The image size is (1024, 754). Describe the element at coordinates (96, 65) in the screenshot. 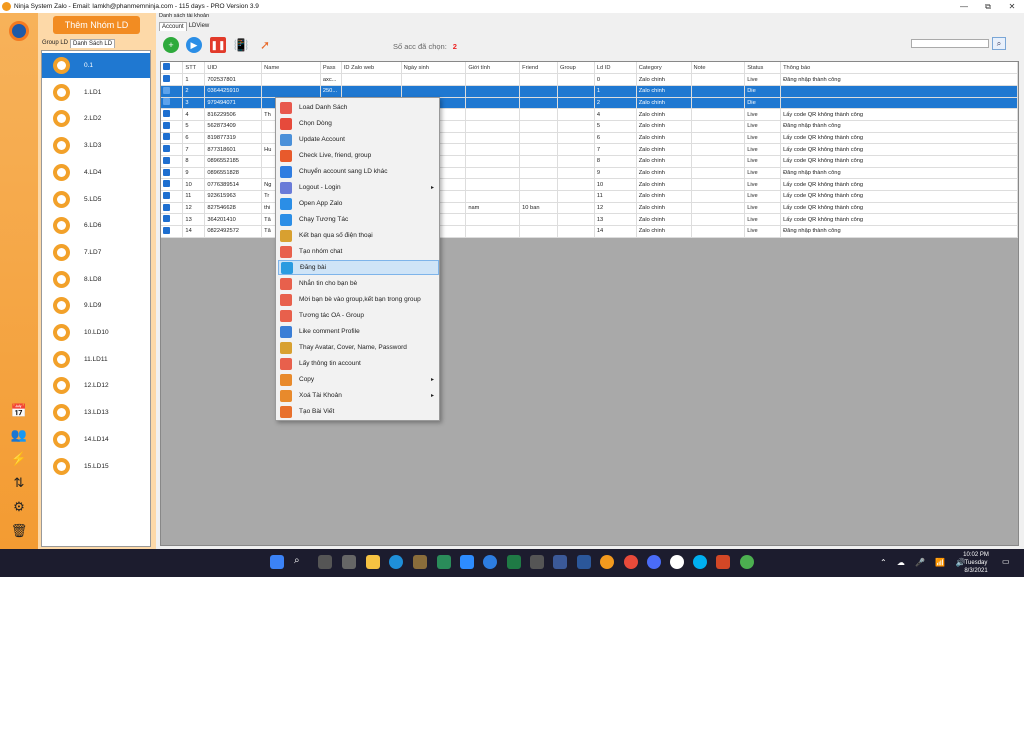

I see `group-item: 0.1` at that location.